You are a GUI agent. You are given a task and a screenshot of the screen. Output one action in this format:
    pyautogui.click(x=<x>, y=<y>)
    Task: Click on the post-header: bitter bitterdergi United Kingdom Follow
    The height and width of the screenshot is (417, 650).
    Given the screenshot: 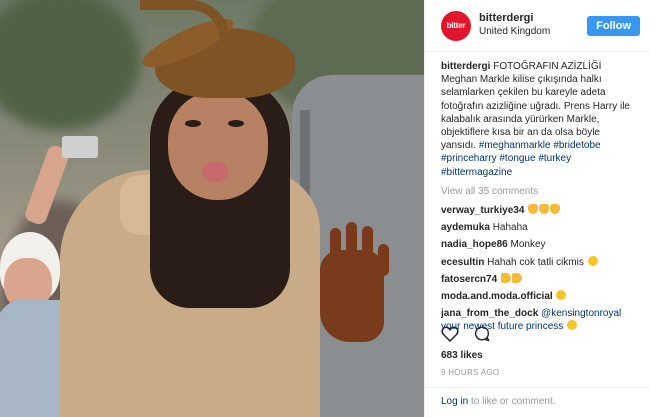 What is the action you would take?
    pyautogui.click(x=537, y=26)
    